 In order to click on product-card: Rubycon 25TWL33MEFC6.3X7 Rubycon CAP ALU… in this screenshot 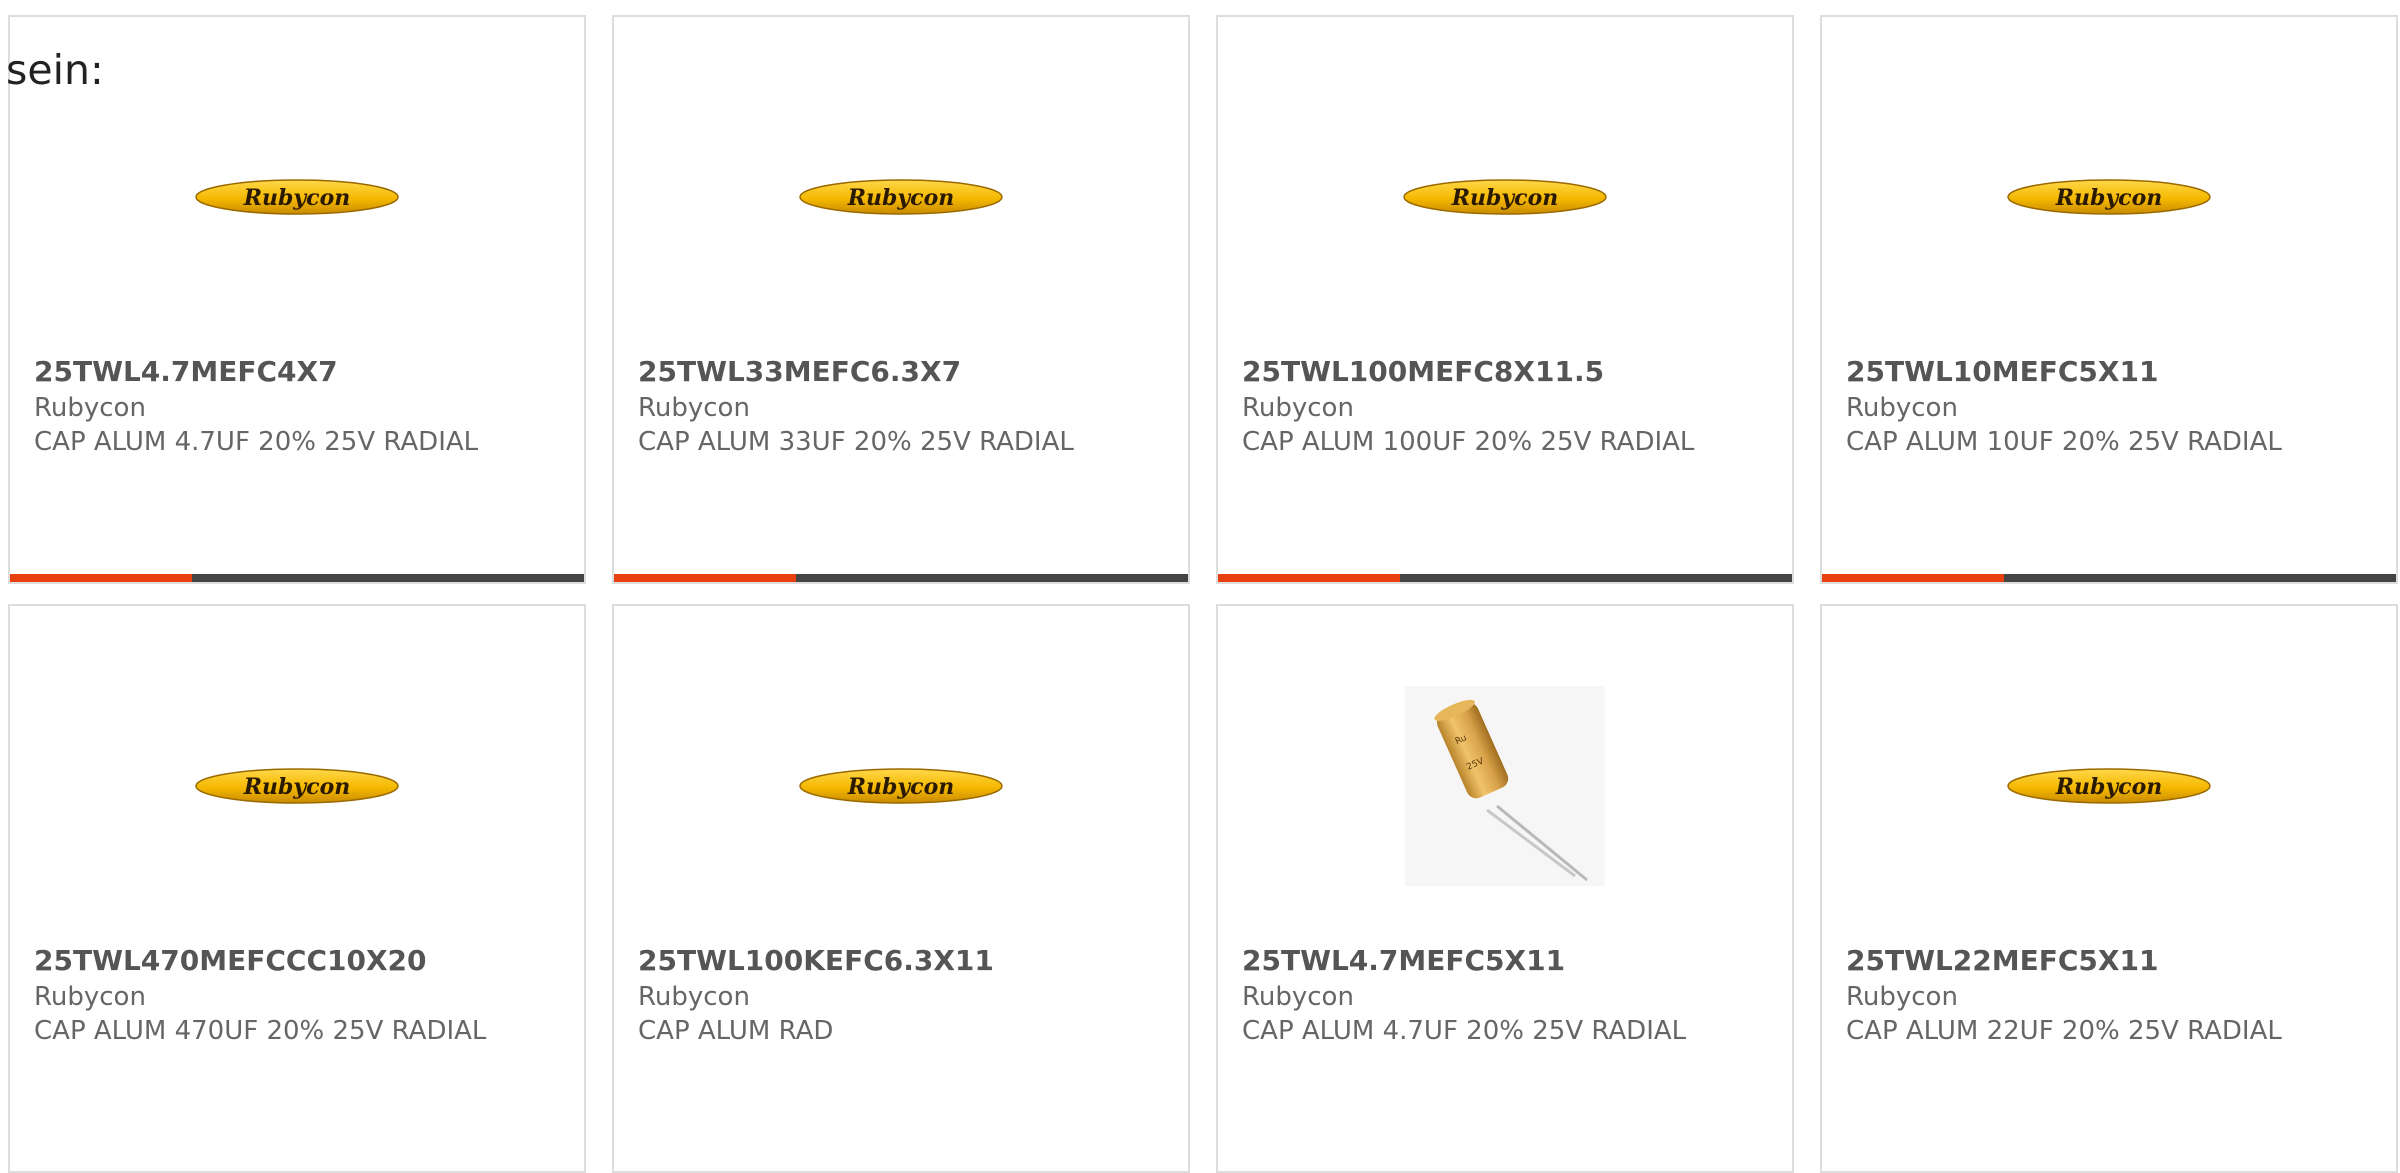, I will do `click(901, 299)`.